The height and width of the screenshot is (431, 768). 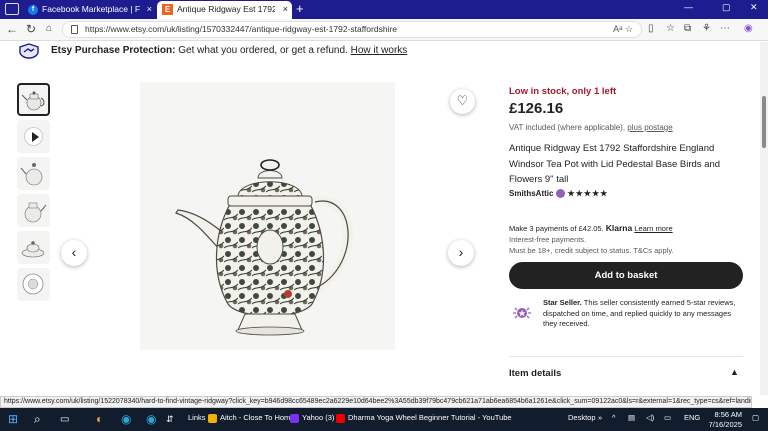 I want to click on search-icon: ⌕, so click(x=37, y=419).